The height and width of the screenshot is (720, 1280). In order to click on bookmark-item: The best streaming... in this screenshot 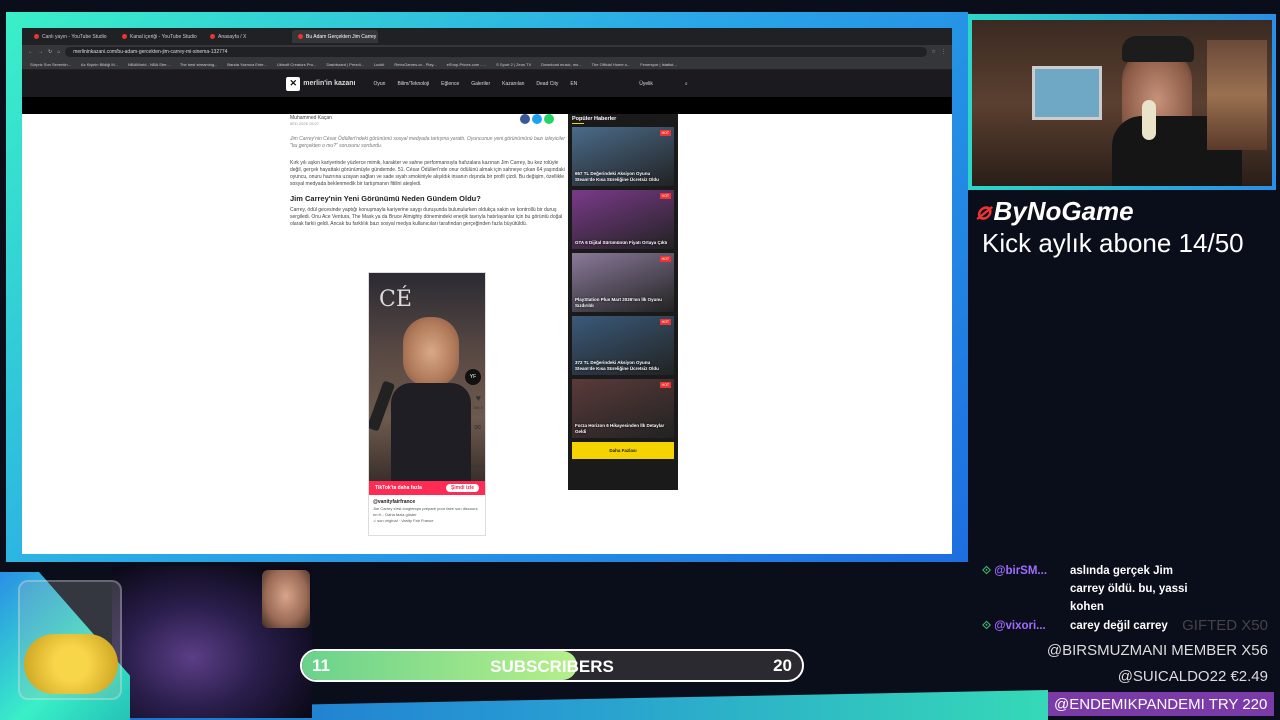, I will do `click(199, 64)`.